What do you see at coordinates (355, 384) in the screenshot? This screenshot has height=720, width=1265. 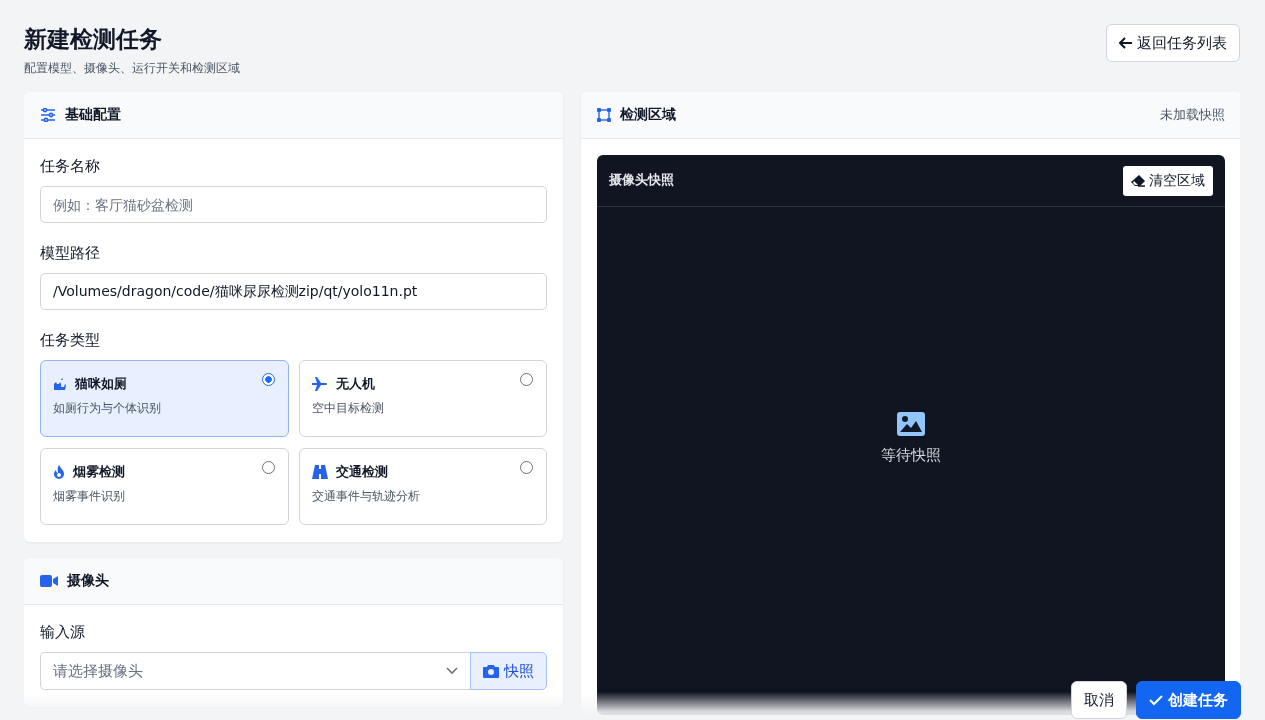 I see `option-title: 无人机` at bounding box center [355, 384].